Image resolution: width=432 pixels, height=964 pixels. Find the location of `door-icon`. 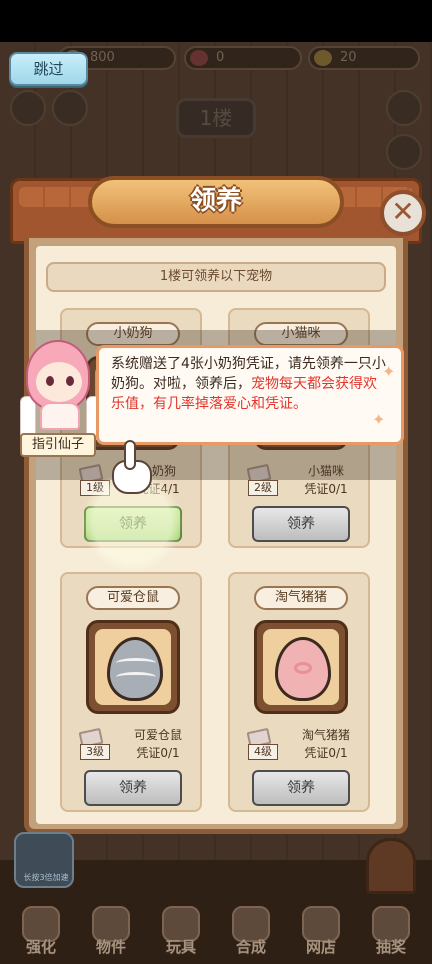

door-icon is located at coordinates (391, 866).